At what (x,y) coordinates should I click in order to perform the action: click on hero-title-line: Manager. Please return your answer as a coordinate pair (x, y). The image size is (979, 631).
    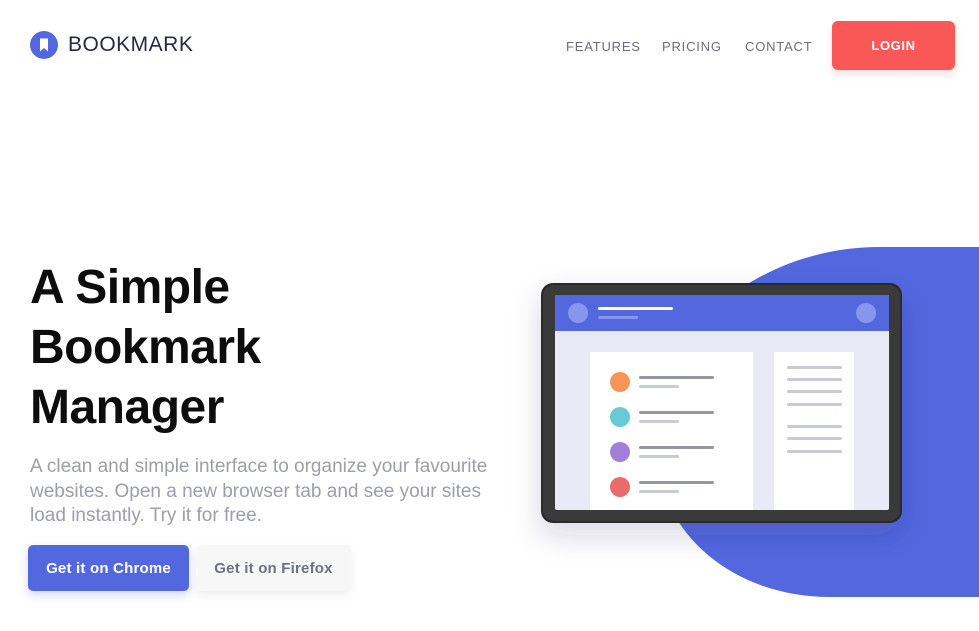
    Looking at the image, I should click on (127, 407).